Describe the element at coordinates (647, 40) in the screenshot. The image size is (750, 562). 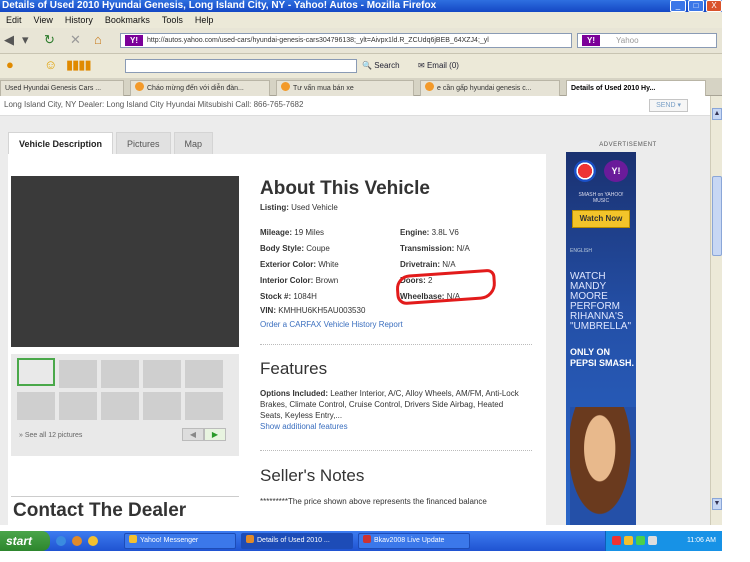
I see `search-bar: Y! Yahoo` at that location.